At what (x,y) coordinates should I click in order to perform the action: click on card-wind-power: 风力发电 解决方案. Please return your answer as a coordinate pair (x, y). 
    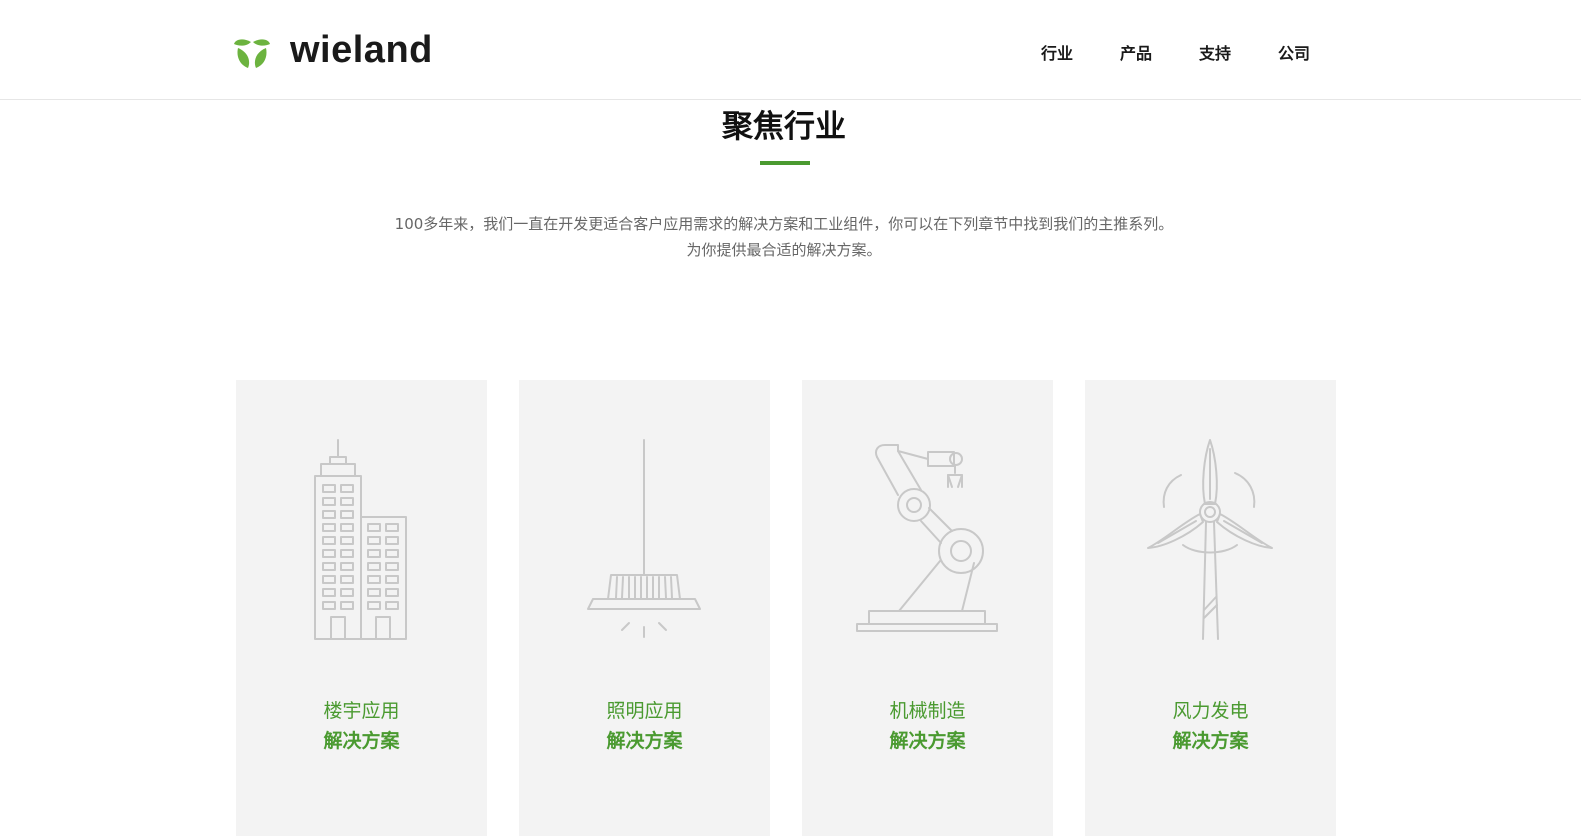
    Looking at the image, I should click on (1210, 608).